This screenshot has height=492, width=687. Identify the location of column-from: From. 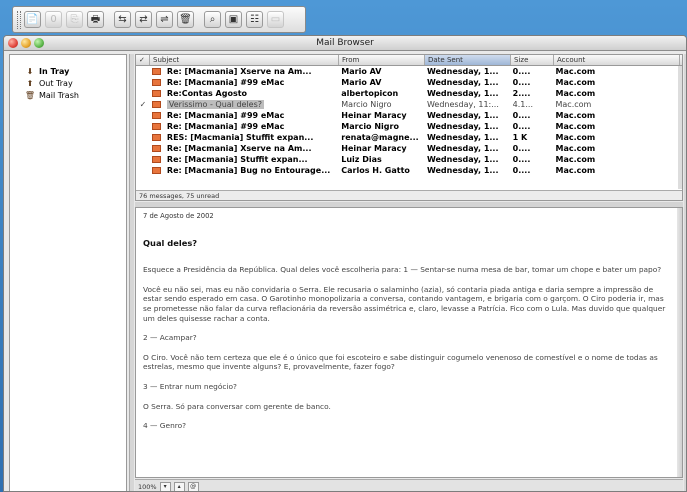
(382, 60).